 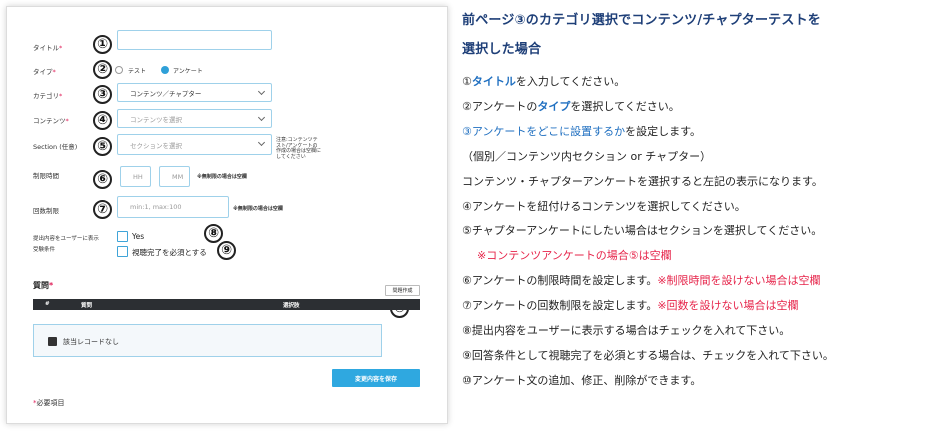 What do you see at coordinates (194, 144) in the screenshot?
I see `section-select: セクションを選択` at bounding box center [194, 144].